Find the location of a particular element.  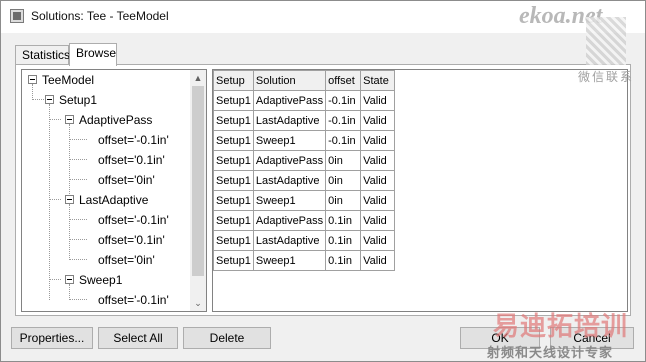

tree-scrollbar: ▲ ⌄ is located at coordinates (198, 190).